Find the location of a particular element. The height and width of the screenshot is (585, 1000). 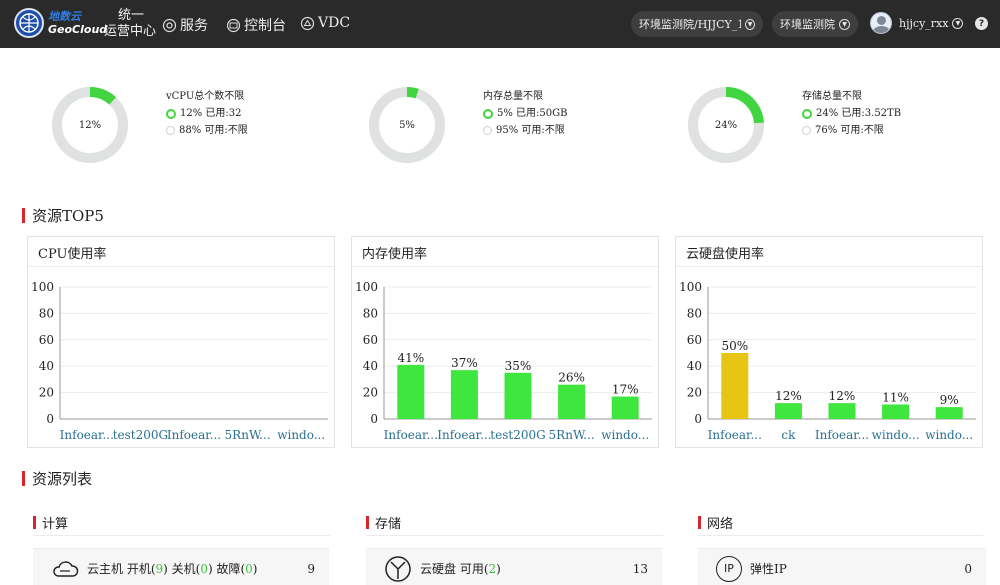

nav-console: 控制台 is located at coordinates (256, 25).